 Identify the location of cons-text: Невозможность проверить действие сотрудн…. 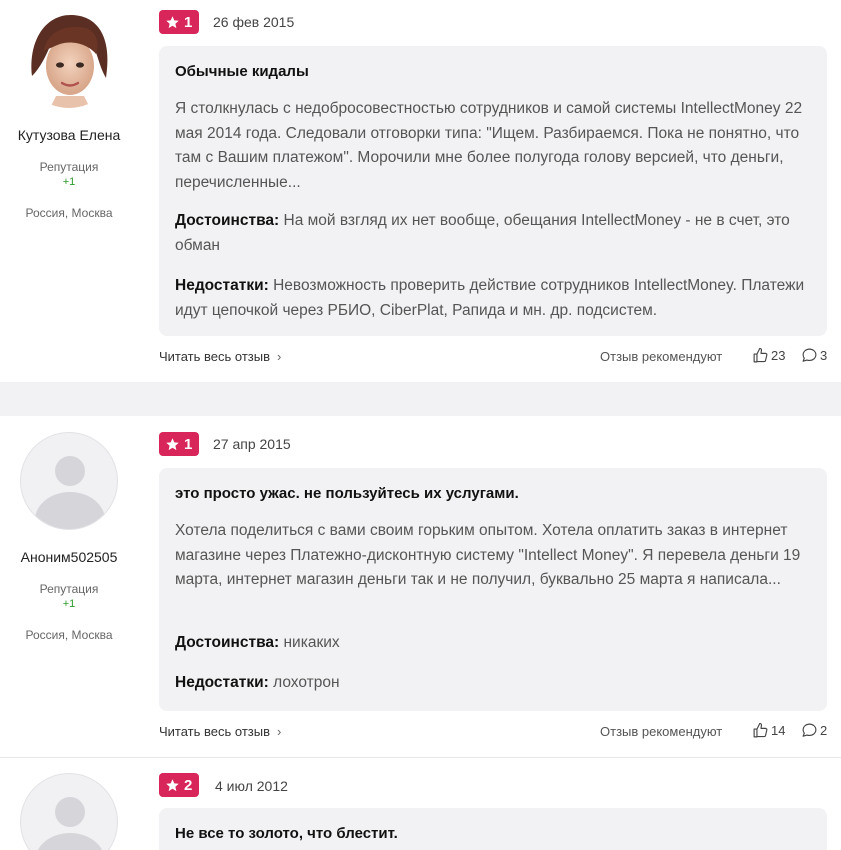
(490, 298).